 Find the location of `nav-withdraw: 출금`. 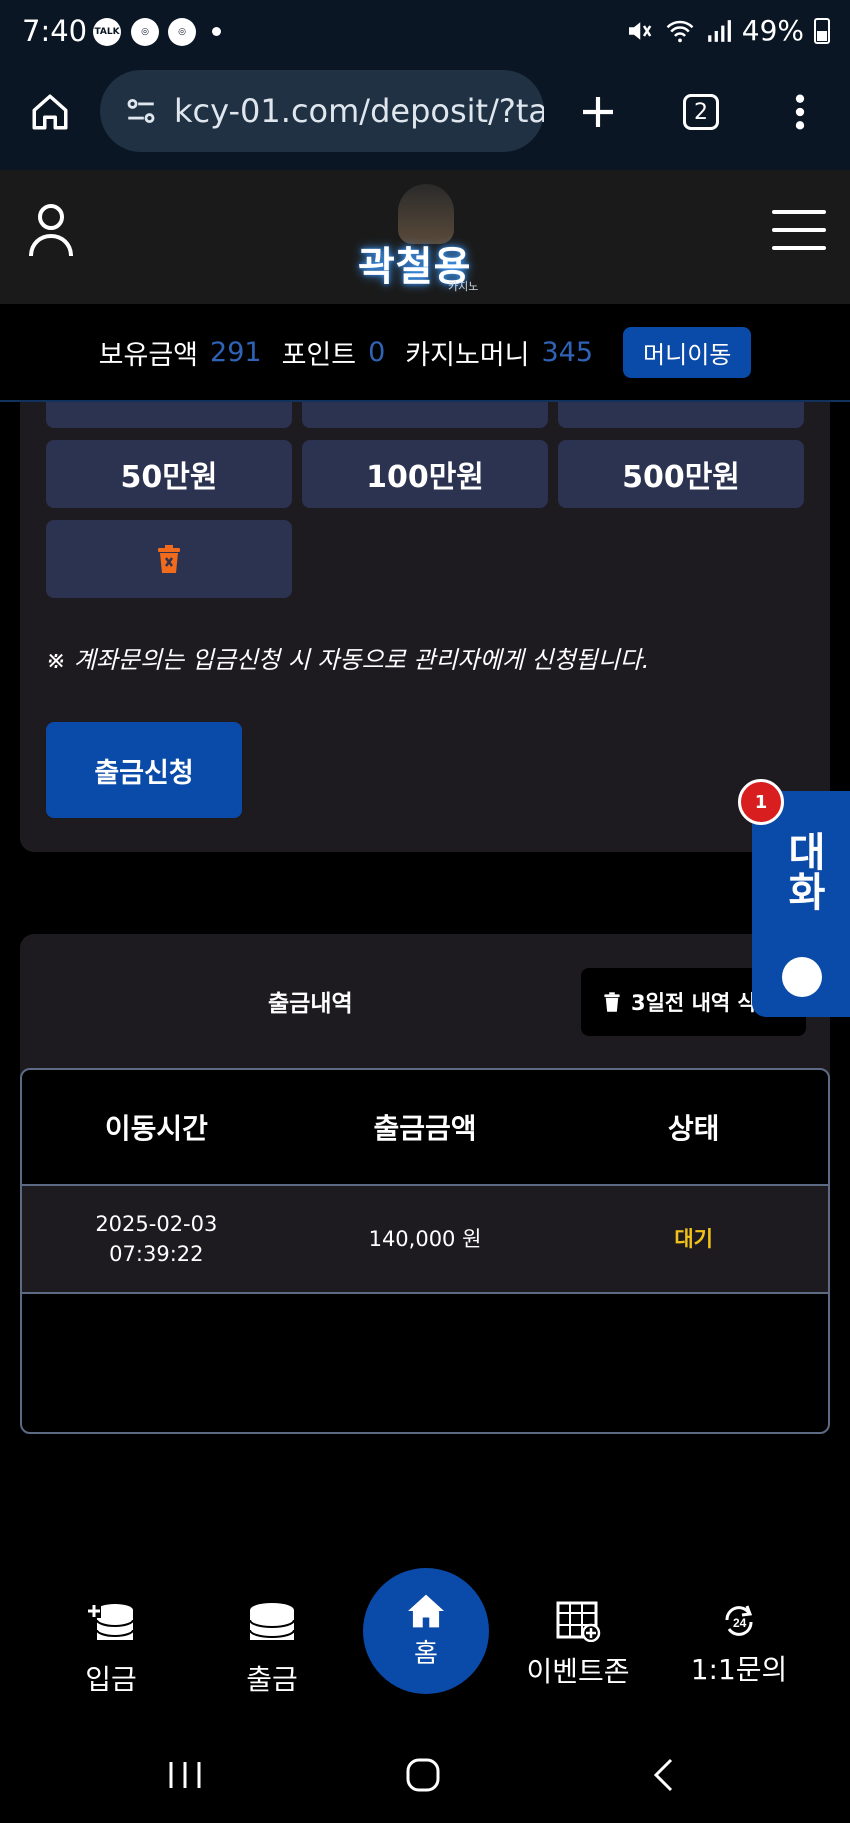

nav-withdraw: 출금 is located at coordinates (272, 1649).